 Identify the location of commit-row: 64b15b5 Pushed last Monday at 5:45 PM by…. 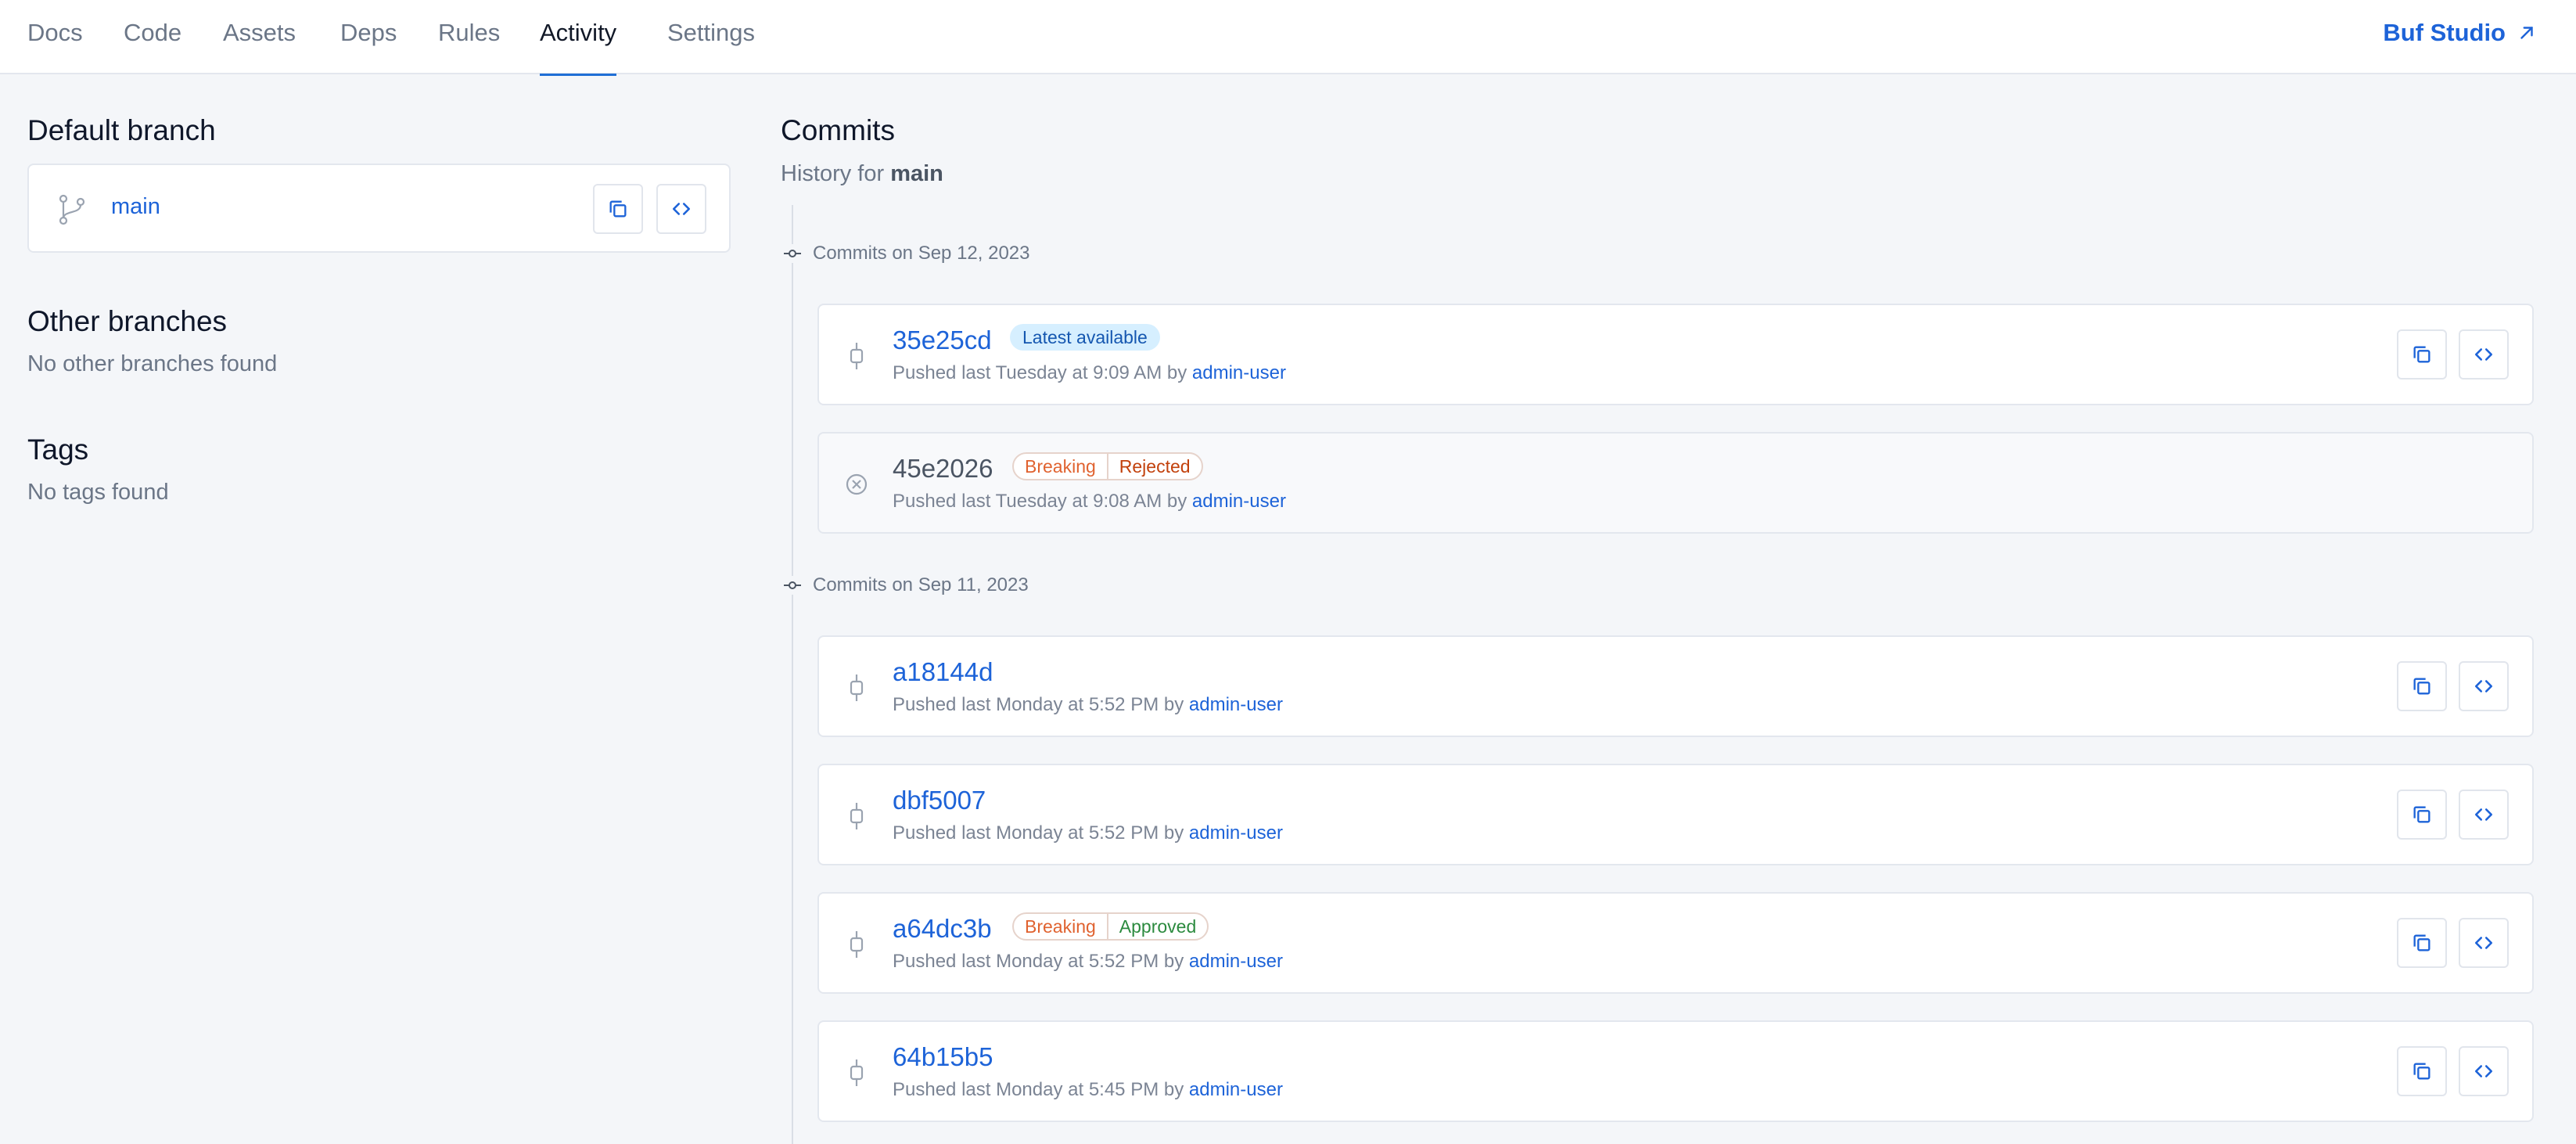
(1676, 1071).